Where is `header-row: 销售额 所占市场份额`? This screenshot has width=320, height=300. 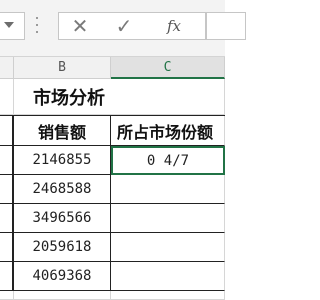
header-row: 销售额 所占市场份额 is located at coordinates (112, 130).